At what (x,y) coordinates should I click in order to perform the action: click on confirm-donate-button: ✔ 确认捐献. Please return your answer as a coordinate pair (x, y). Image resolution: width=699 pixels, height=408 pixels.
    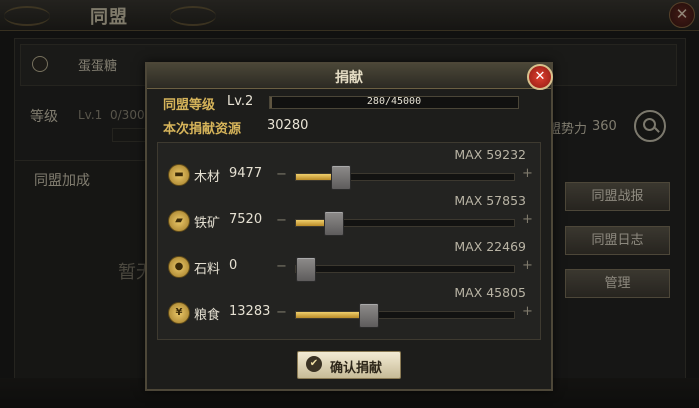
    Looking at the image, I should click on (349, 365).